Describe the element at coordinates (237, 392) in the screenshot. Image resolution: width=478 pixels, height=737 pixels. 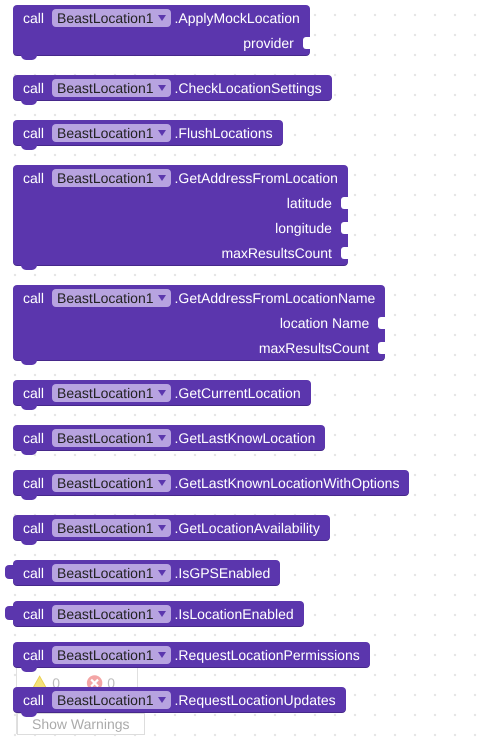
I see `method-name: .GetCurrentLocation` at that location.